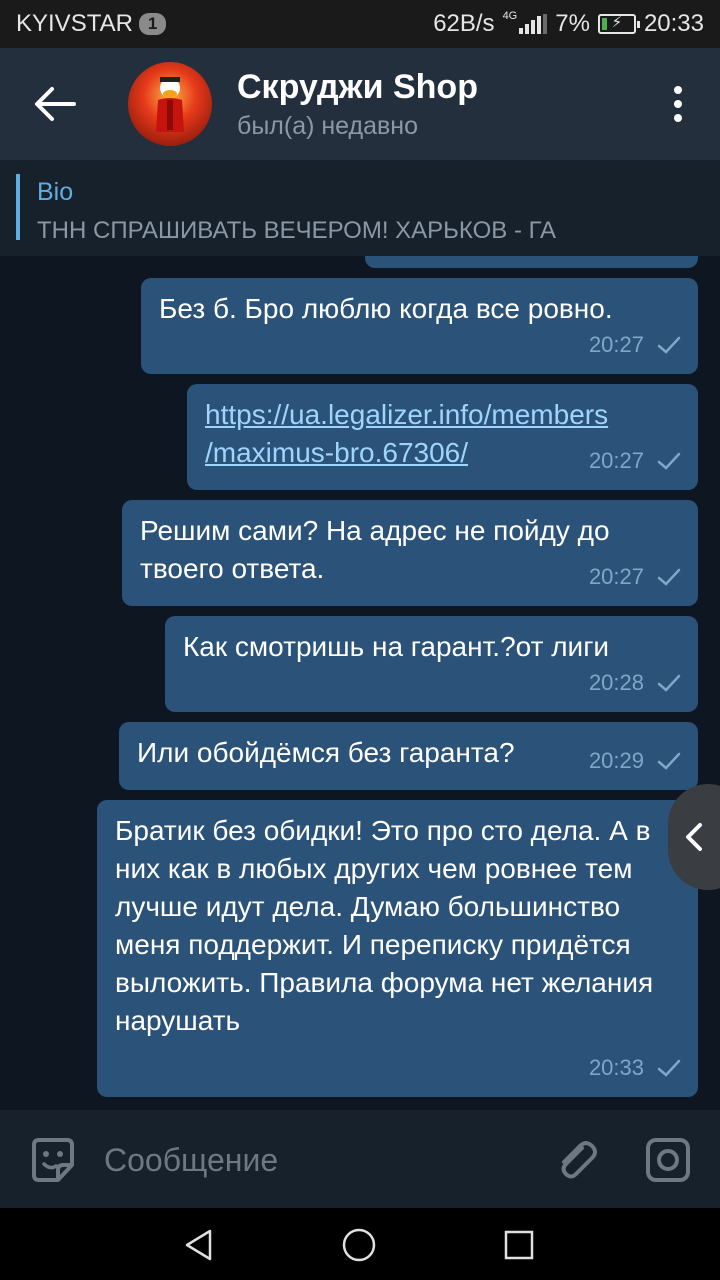  What do you see at coordinates (297, 230) in the screenshot?
I see `bio-text: ТНН СПРАШИВАТЬ ВЕЧЕРОМ! ХАРЬКОВ - ГА` at bounding box center [297, 230].